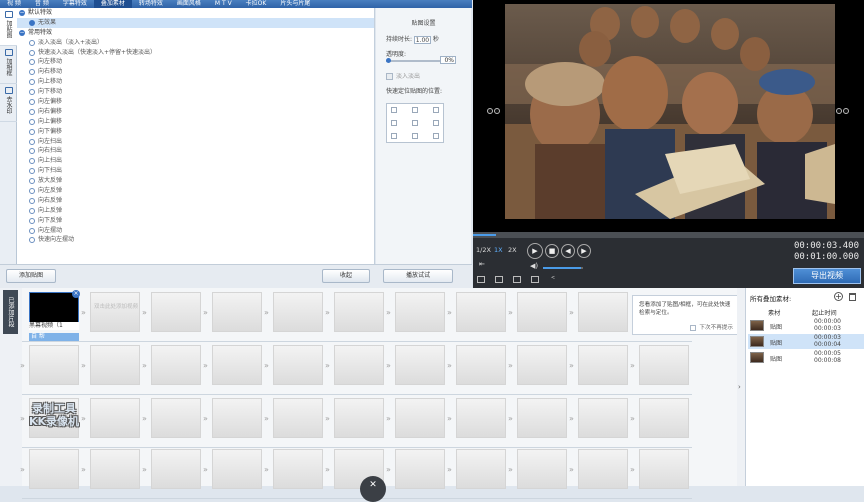 This screenshot has height=502, width=864. Describe the element at coordinates (806, 325) in the screenshot. I see `asset-row: 贴图 00:00:00 00:00:03` at that location.